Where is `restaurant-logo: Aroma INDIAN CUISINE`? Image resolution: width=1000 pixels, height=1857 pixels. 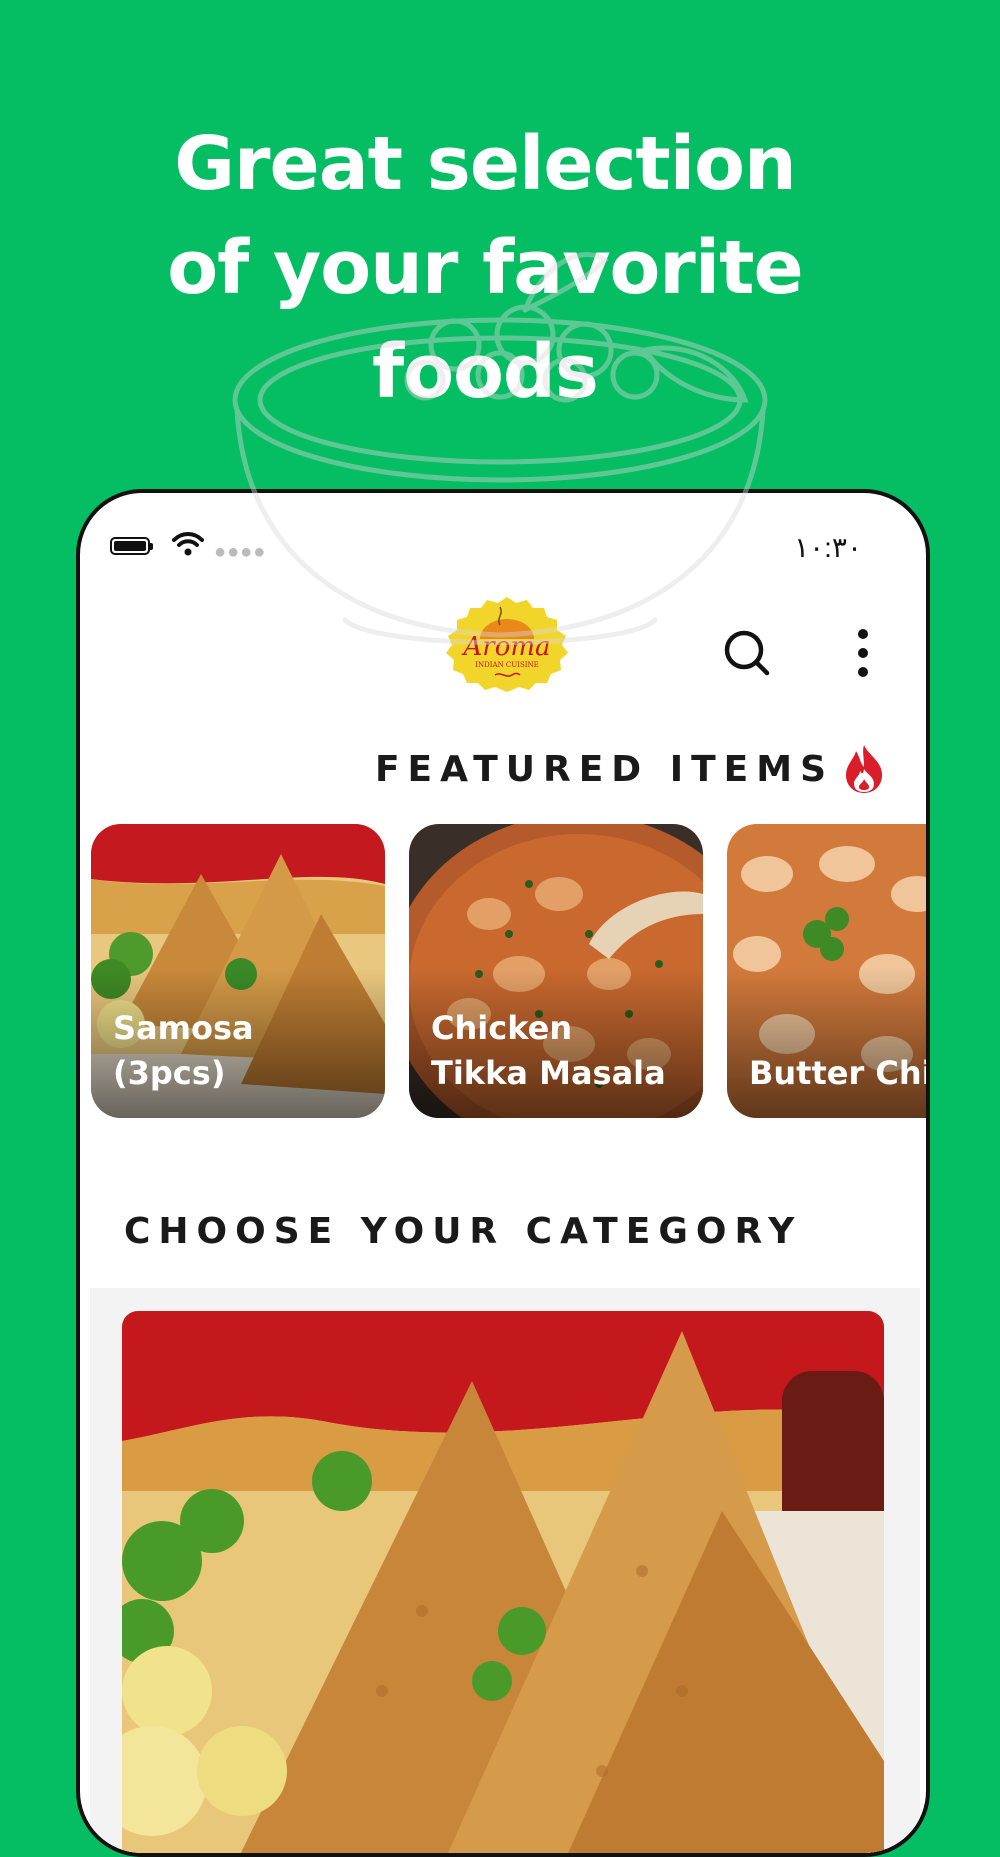
restaurant-logo: Aroma INDIAN CUISINE is located at coordinates (507, 644).